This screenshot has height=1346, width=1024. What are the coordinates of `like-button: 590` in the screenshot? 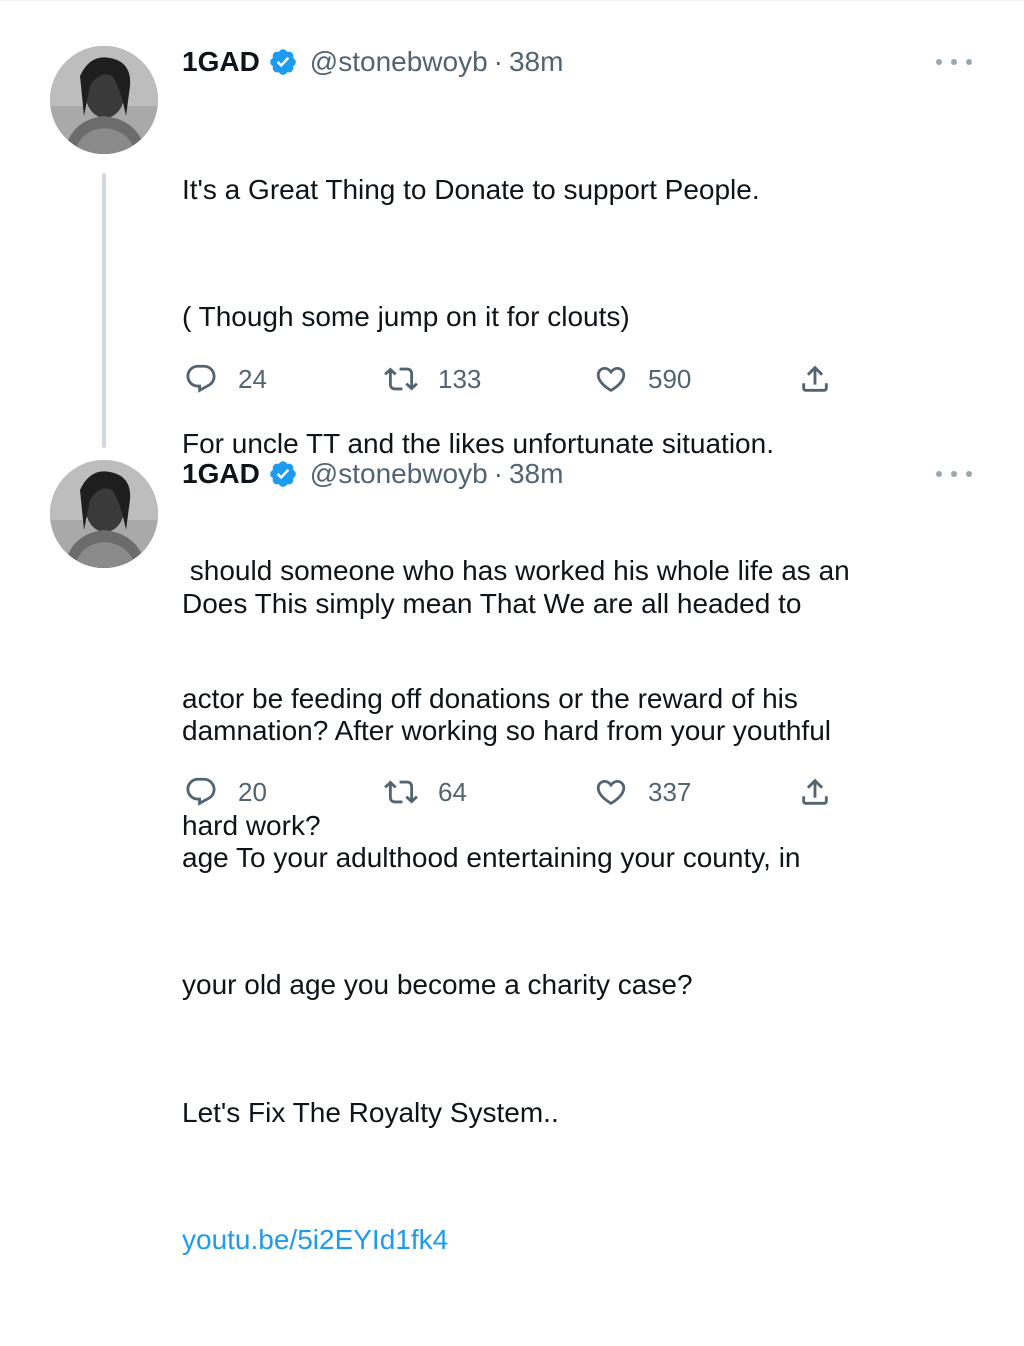 It's located at (642, 379).